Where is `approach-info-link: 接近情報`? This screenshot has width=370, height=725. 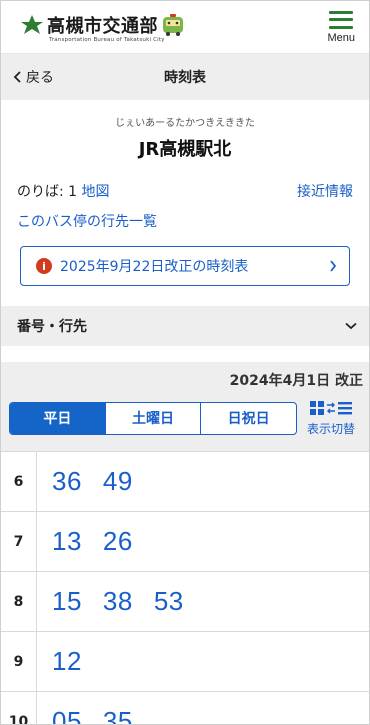
approach-info-link: 接近情報 is located at coordinates (325, 191).